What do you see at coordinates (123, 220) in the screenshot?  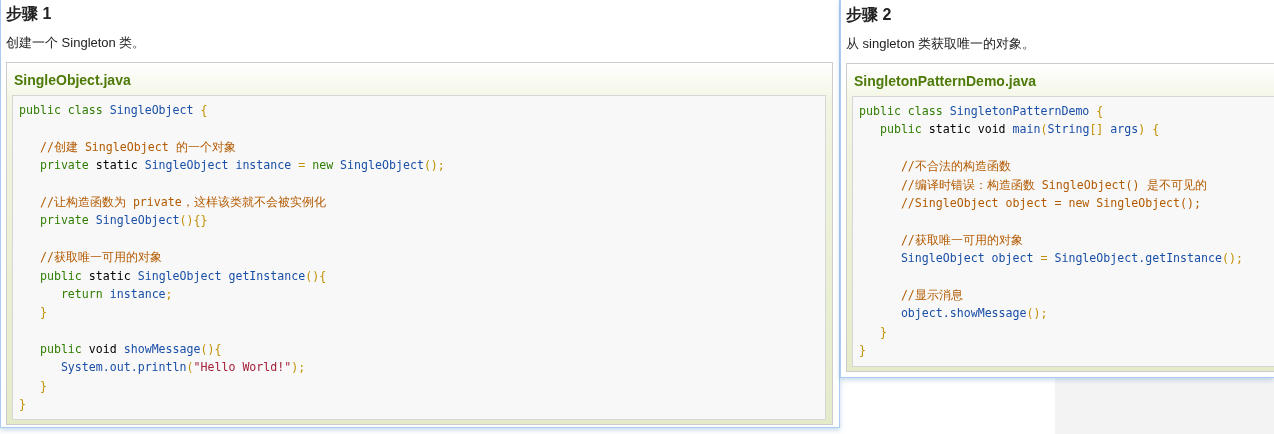 I see `code-line: private SingleObject(){}` at bounding box center [123, 220].